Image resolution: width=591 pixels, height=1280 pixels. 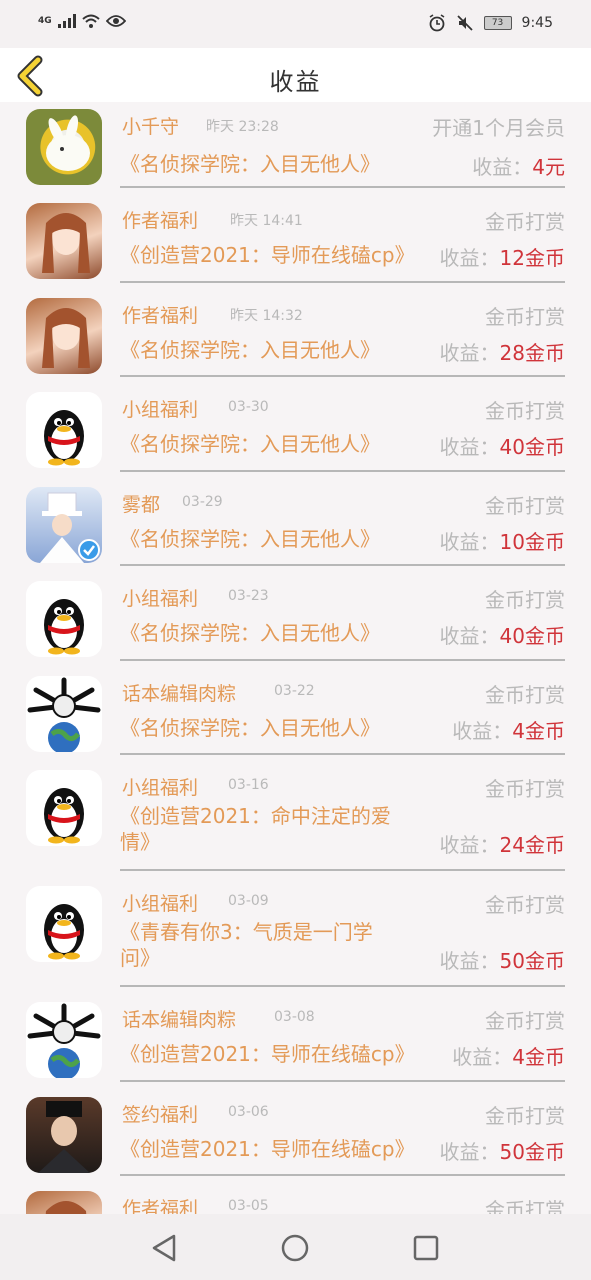 What do you see at coordinates (160, 1115) in the screenshot?
I see `item-name: 签约福利` at bounding box center [160, 1115].